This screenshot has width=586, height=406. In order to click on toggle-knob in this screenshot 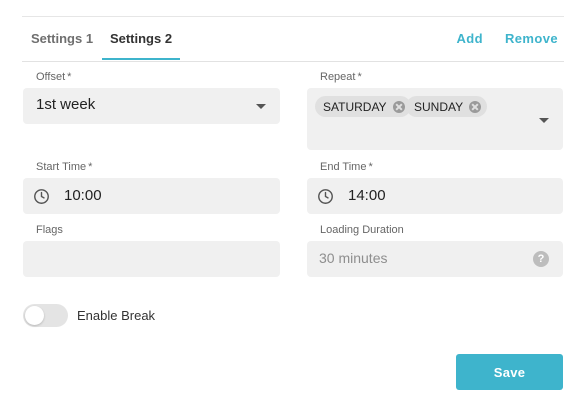, I will do `click(34, 315)`.